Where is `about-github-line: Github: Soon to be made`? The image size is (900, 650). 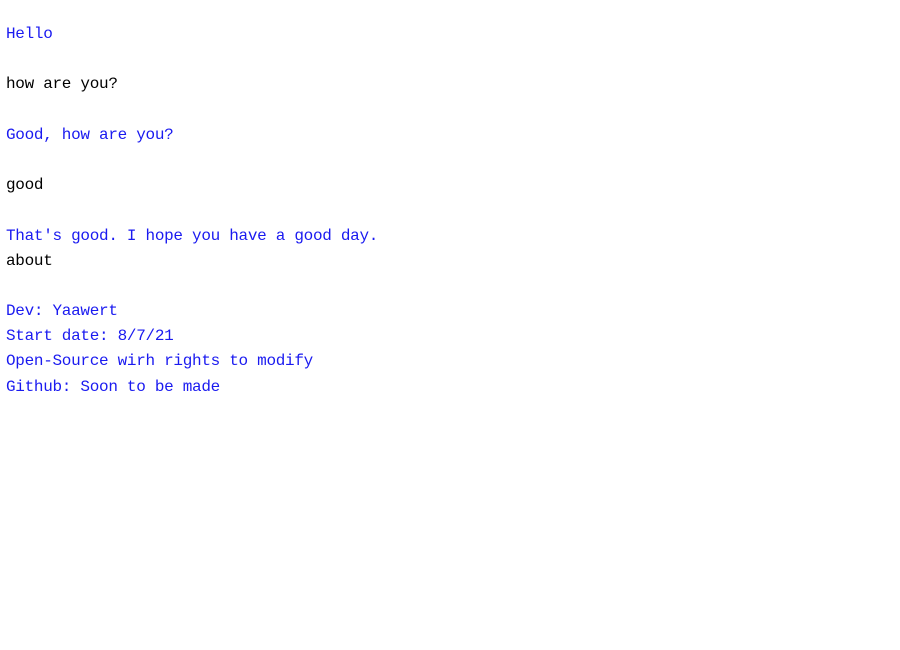
about-github-line: Github: Soon to be made is located at coordinates (113, 386).